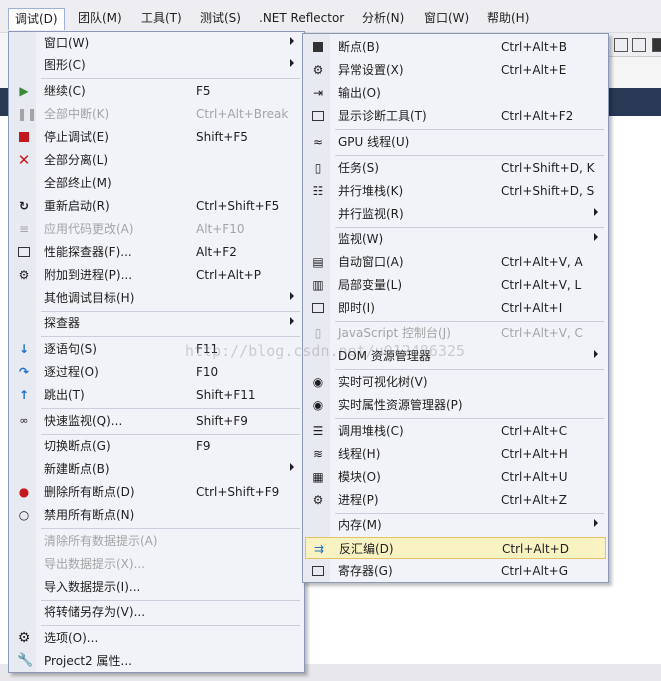 Image resolution: width=661 pixels, height=681 pixels. What do you see at coordinates (24, 252) in the screenshot?
I see `profiler-icon` at bounding box center [24, 252].